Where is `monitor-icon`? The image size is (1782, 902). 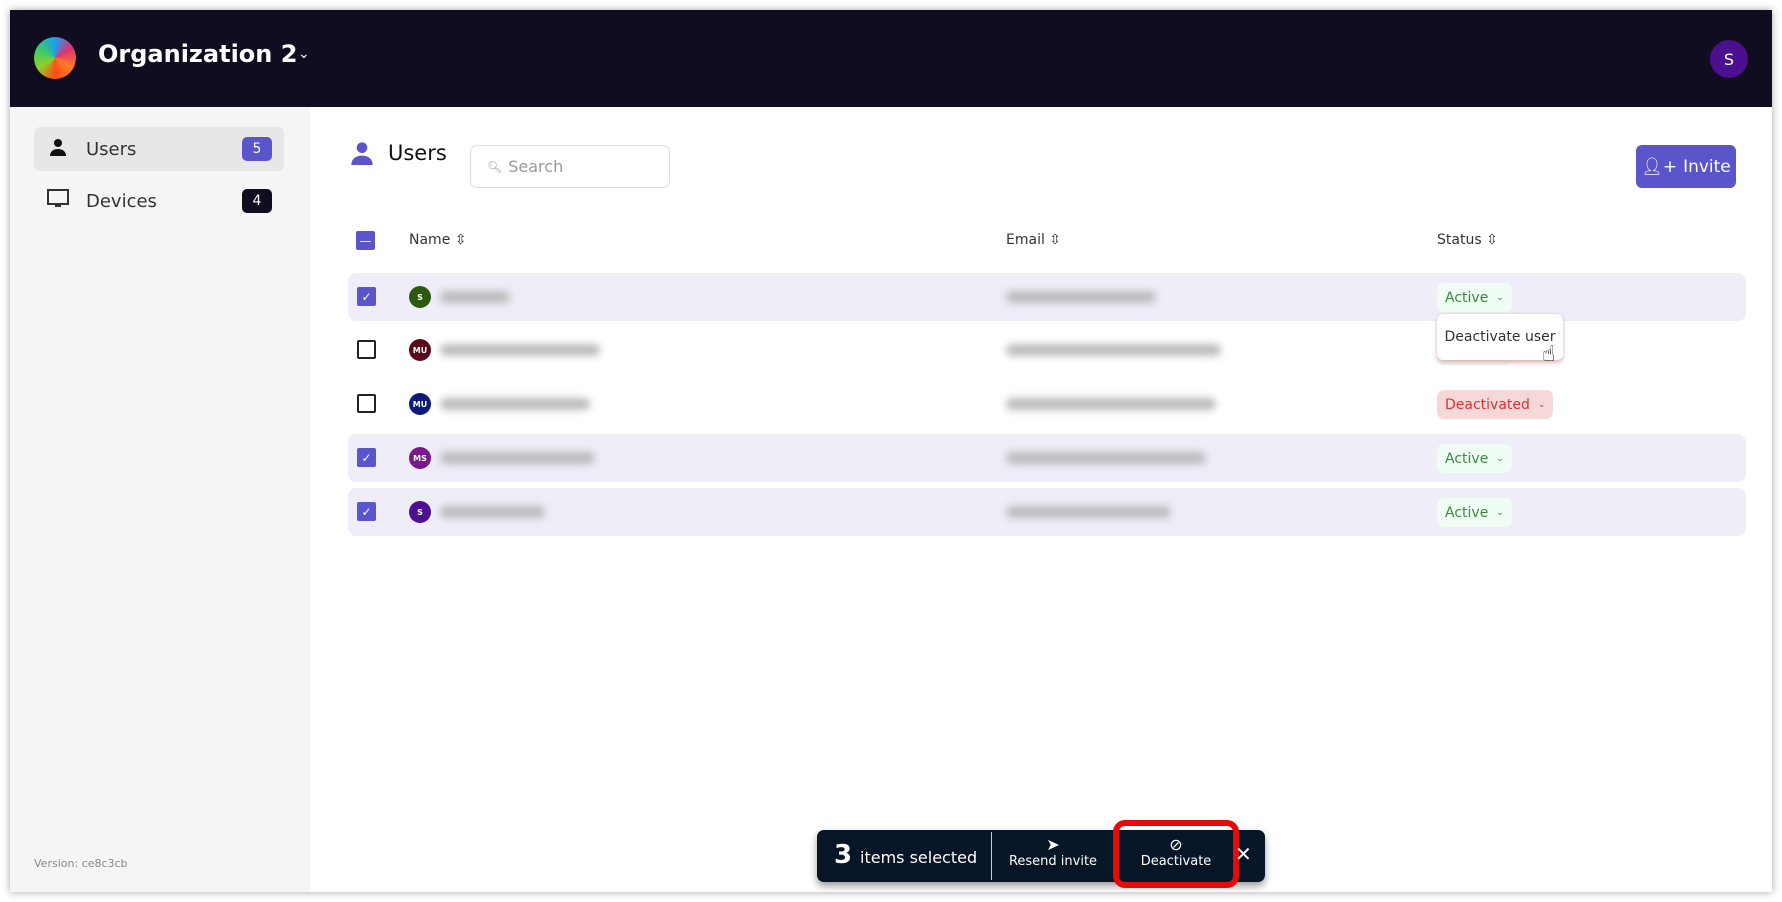 monitor-icon is located at coordinates (58, 201).